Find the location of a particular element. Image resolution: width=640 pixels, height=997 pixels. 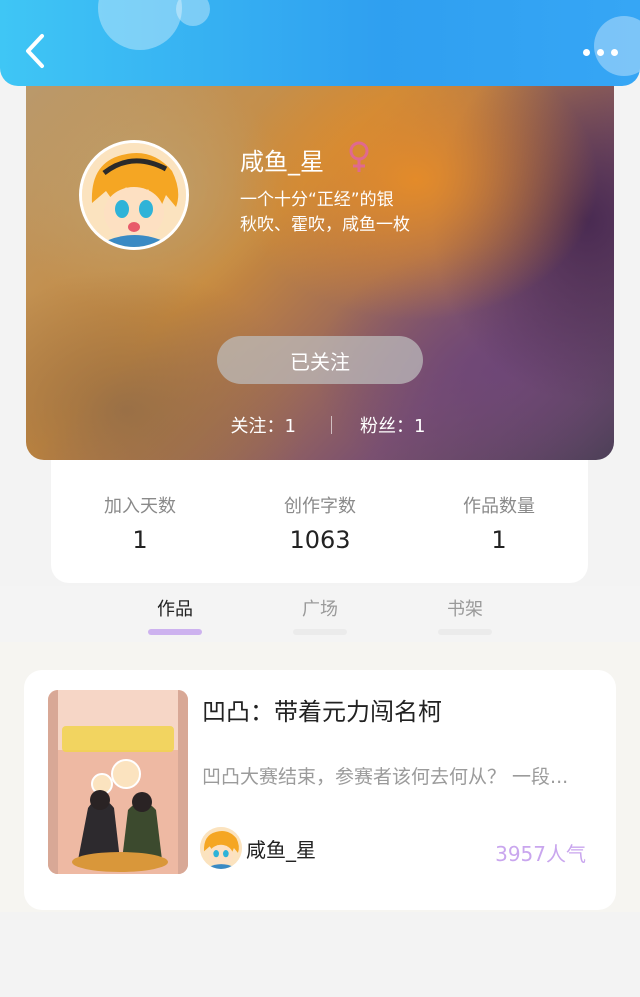

back-button is located at coordinates (38, 51).